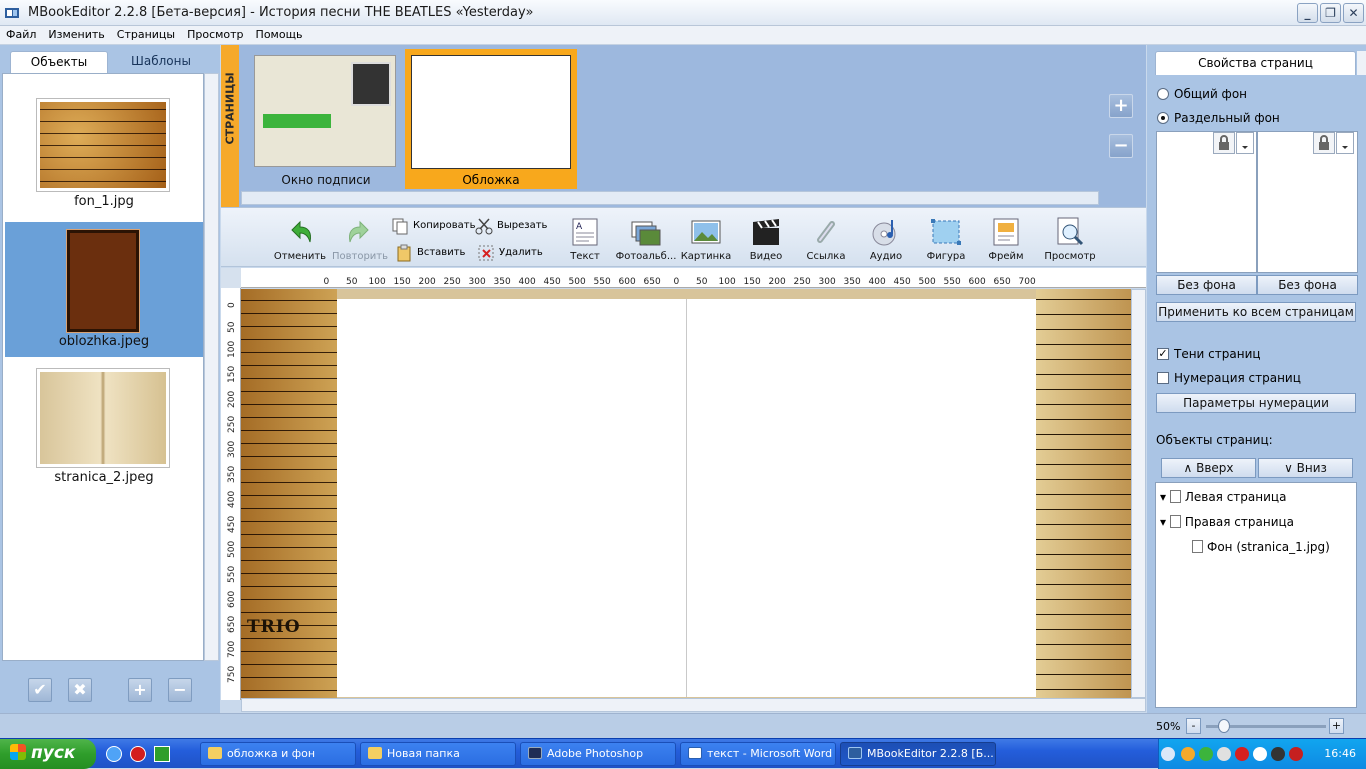 This screenshot has height=769, width=1366. What do you see at coordinates (886, 239) in the screenshot?
I see `audio-tool: Аудио` at bounding box center [886, 239].